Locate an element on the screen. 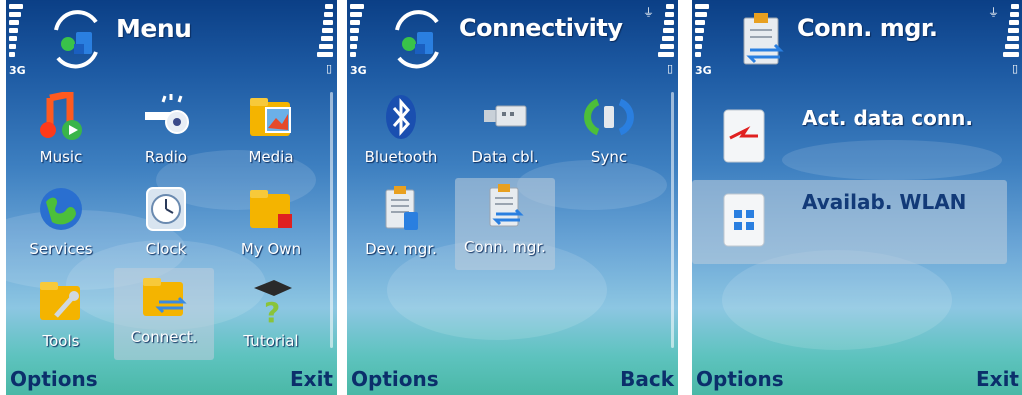 Image resolution: width=1022 pixels, height=395 pixels. list-item-available-wlan: Availab. WLAN is located at coordinates (849, 222).